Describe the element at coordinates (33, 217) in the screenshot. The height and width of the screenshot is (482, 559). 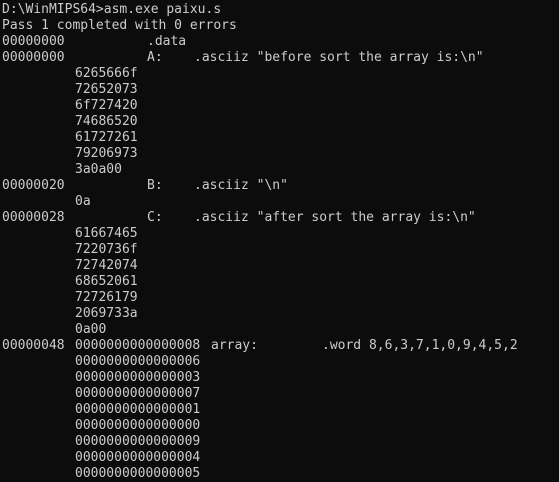
I see `listing-address: 00000028` at that location.